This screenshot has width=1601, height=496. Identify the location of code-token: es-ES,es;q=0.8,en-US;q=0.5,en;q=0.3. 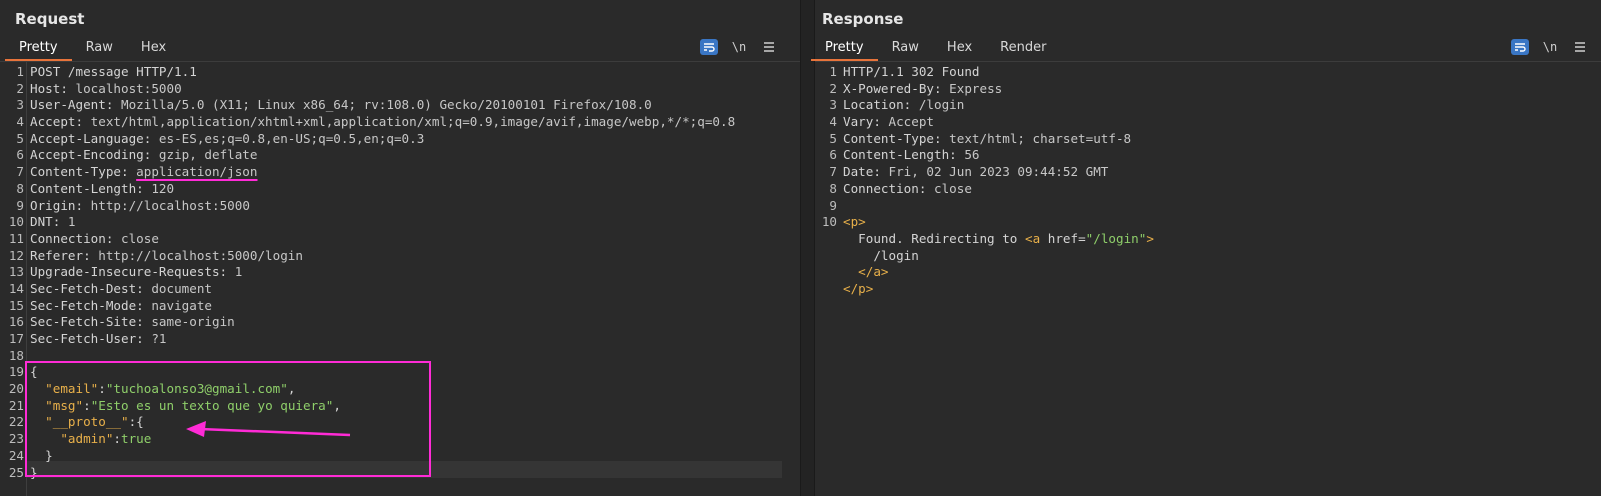
(291, 138).